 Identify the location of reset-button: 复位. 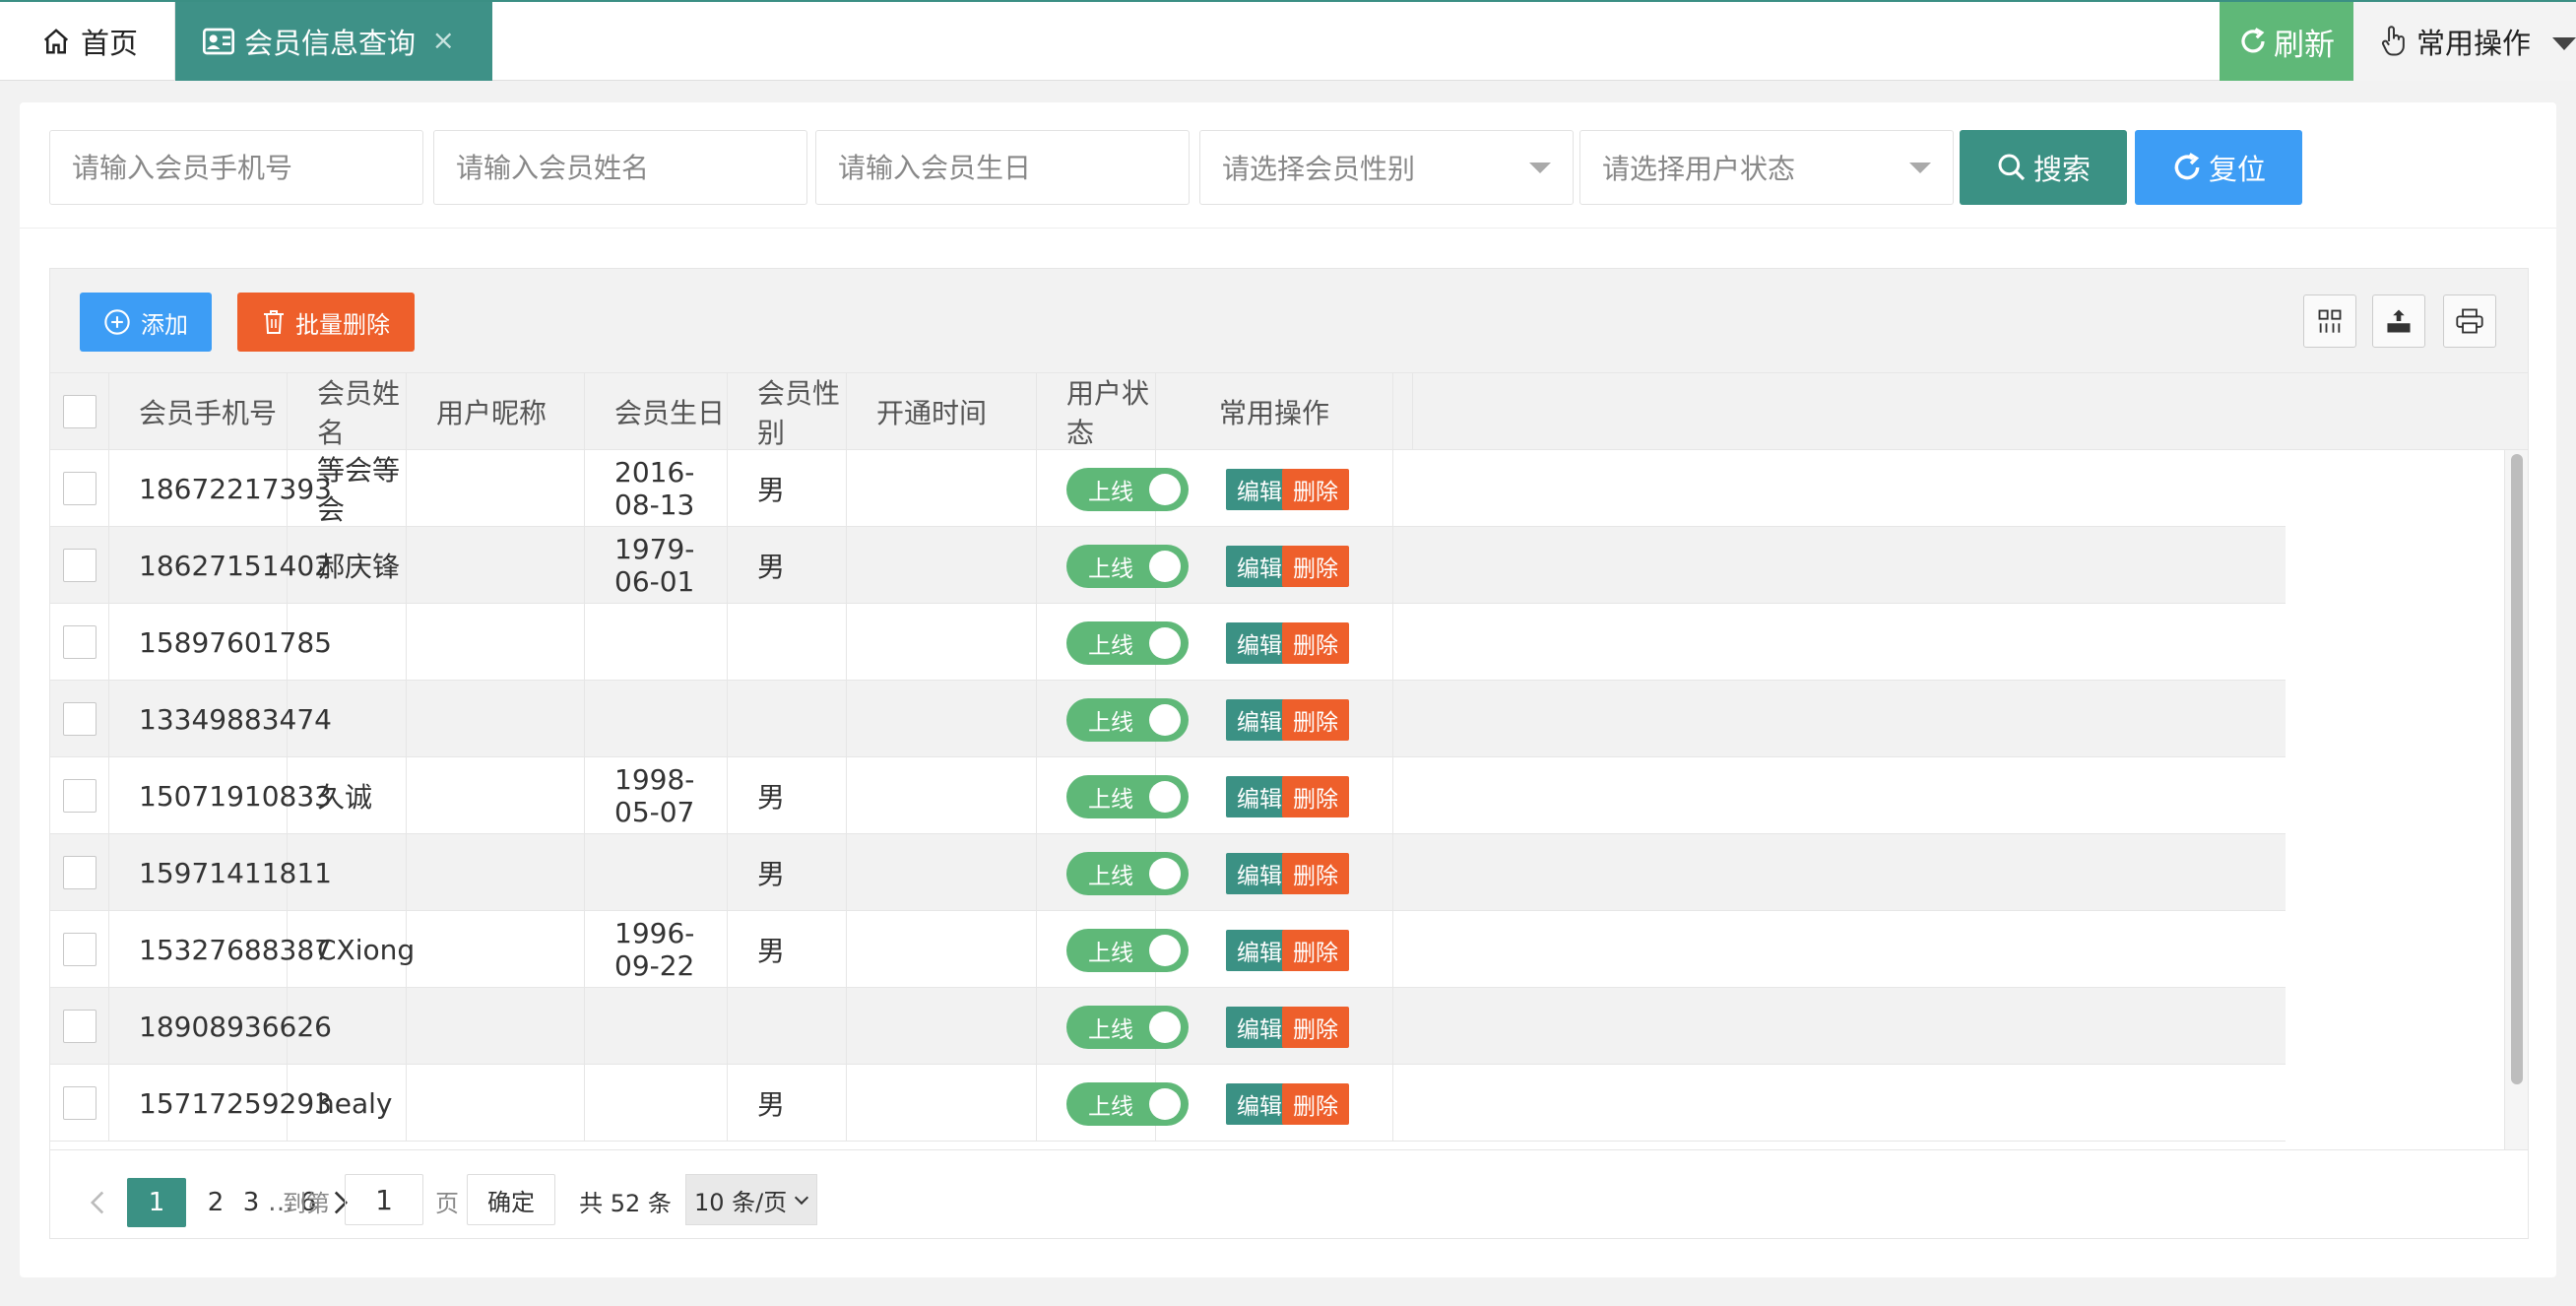
(2218, 168).